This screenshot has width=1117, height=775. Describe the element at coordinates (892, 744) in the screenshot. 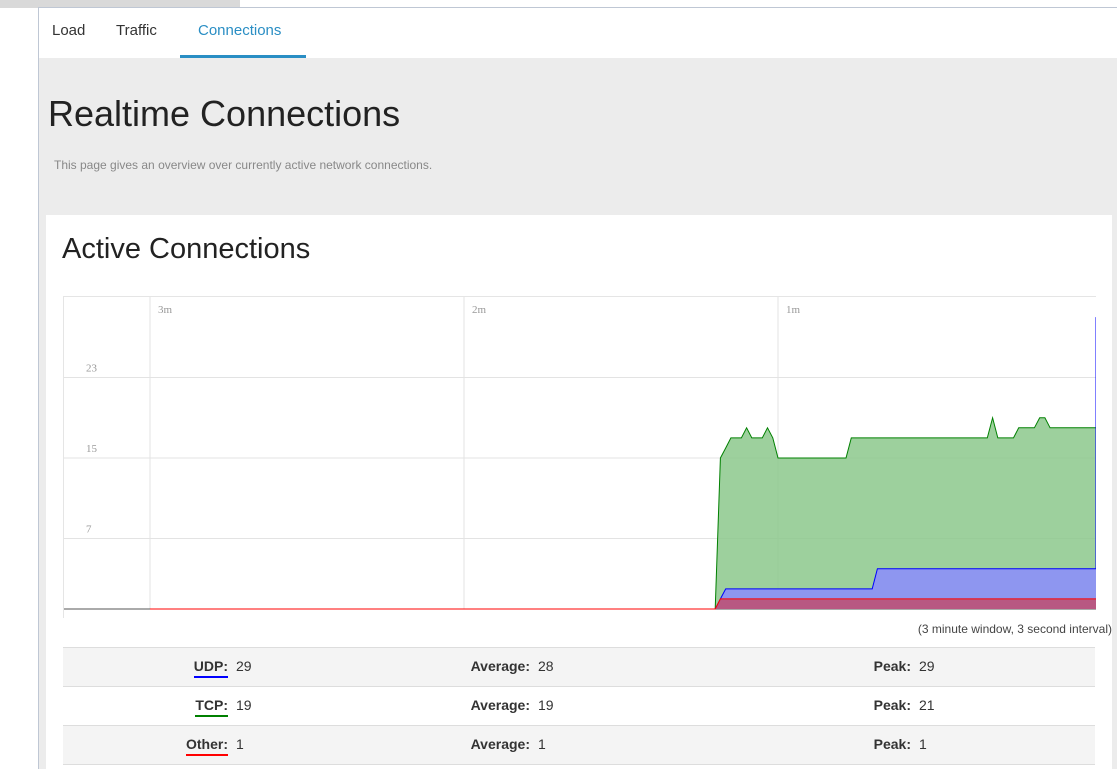

I see `other-peak-label: Peak:` at that location.